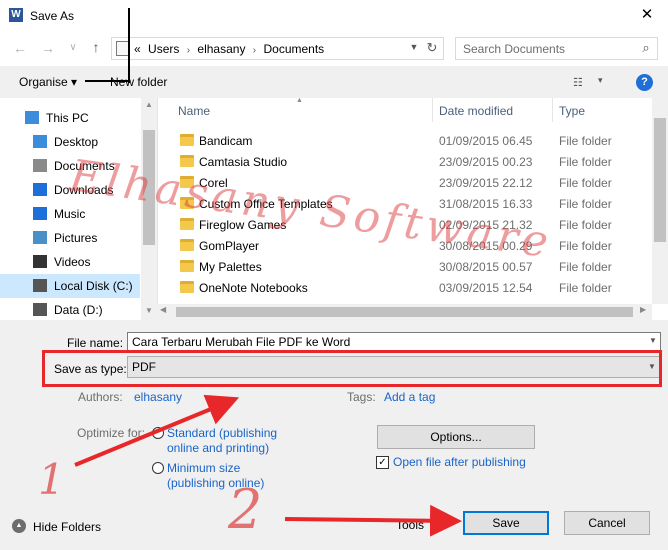 Image resolution: width=668 pixels, height=550 pixels. I want to click on search-placeholder: Search Documents, so click(514, 49).